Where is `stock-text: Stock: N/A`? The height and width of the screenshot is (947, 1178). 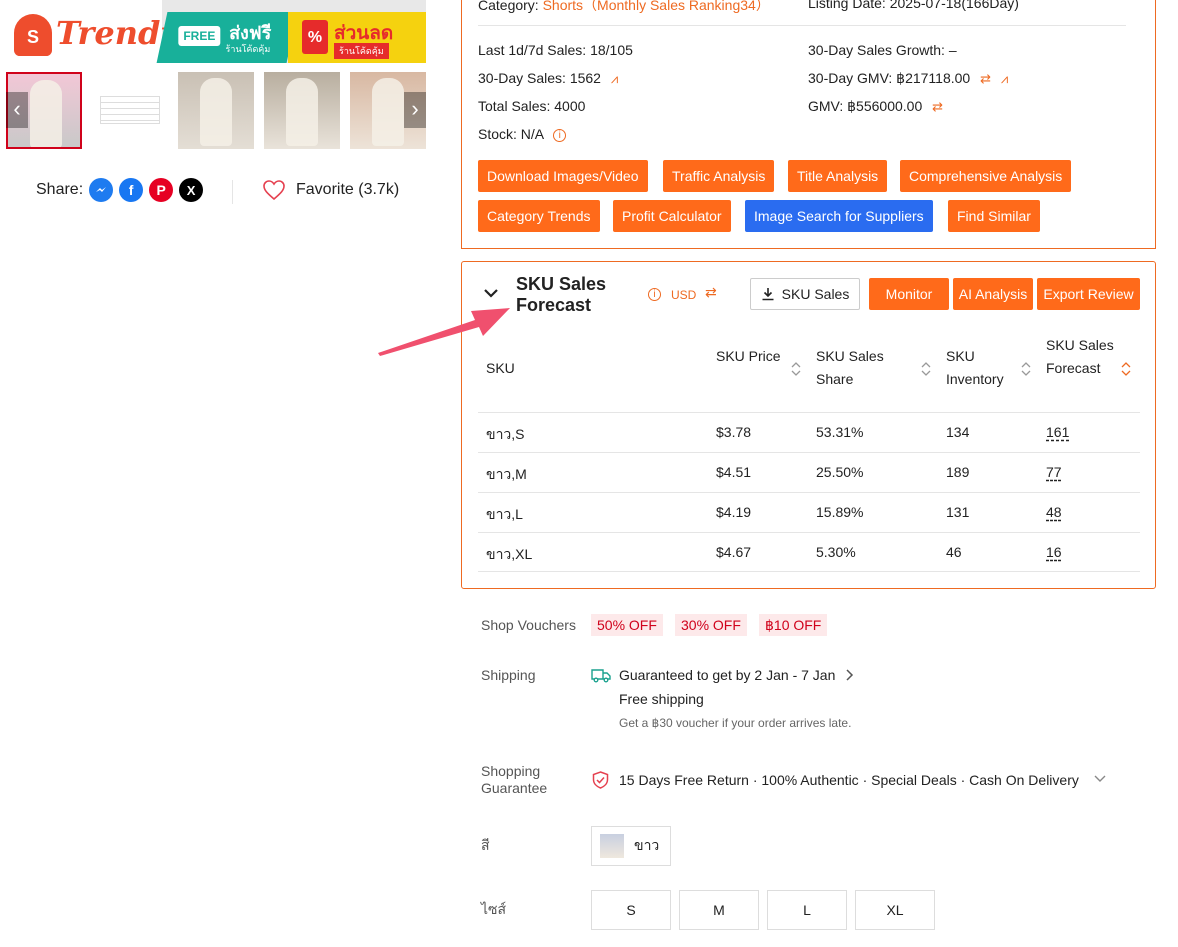 stock-text: Stock: N/A is located at coordinates (511, 134).